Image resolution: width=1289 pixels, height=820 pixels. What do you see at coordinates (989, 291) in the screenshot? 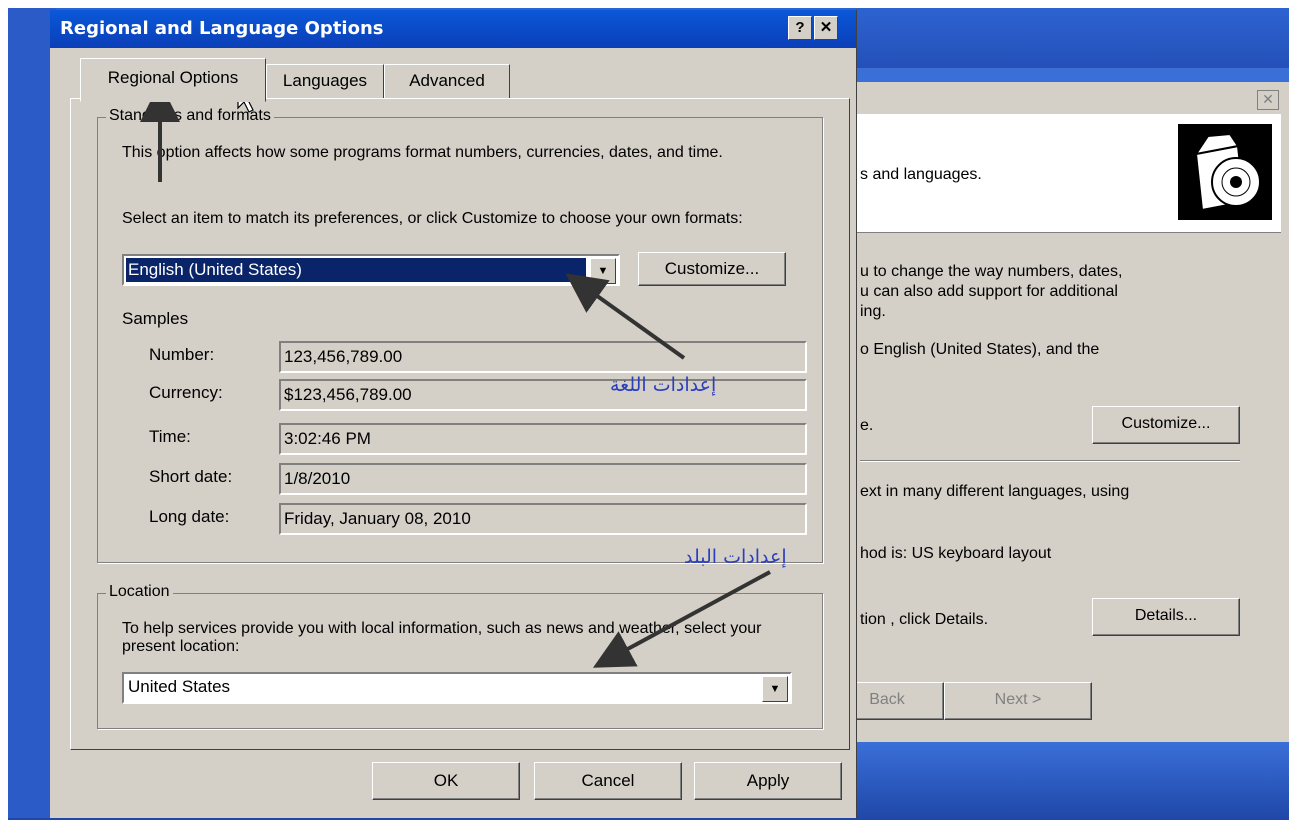
I see `background-line-2: u can also add support for additional` at bounding box center [989, 291].